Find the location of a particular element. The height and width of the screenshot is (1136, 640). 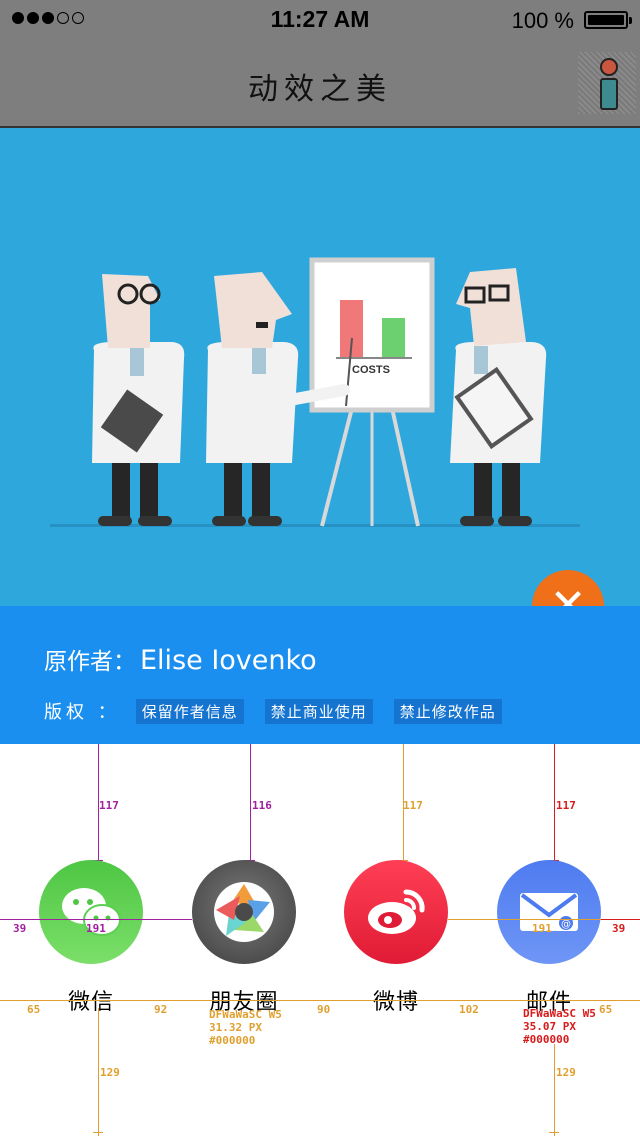

spec-line: 31.32 PX is located at coordinates (235, 1027).